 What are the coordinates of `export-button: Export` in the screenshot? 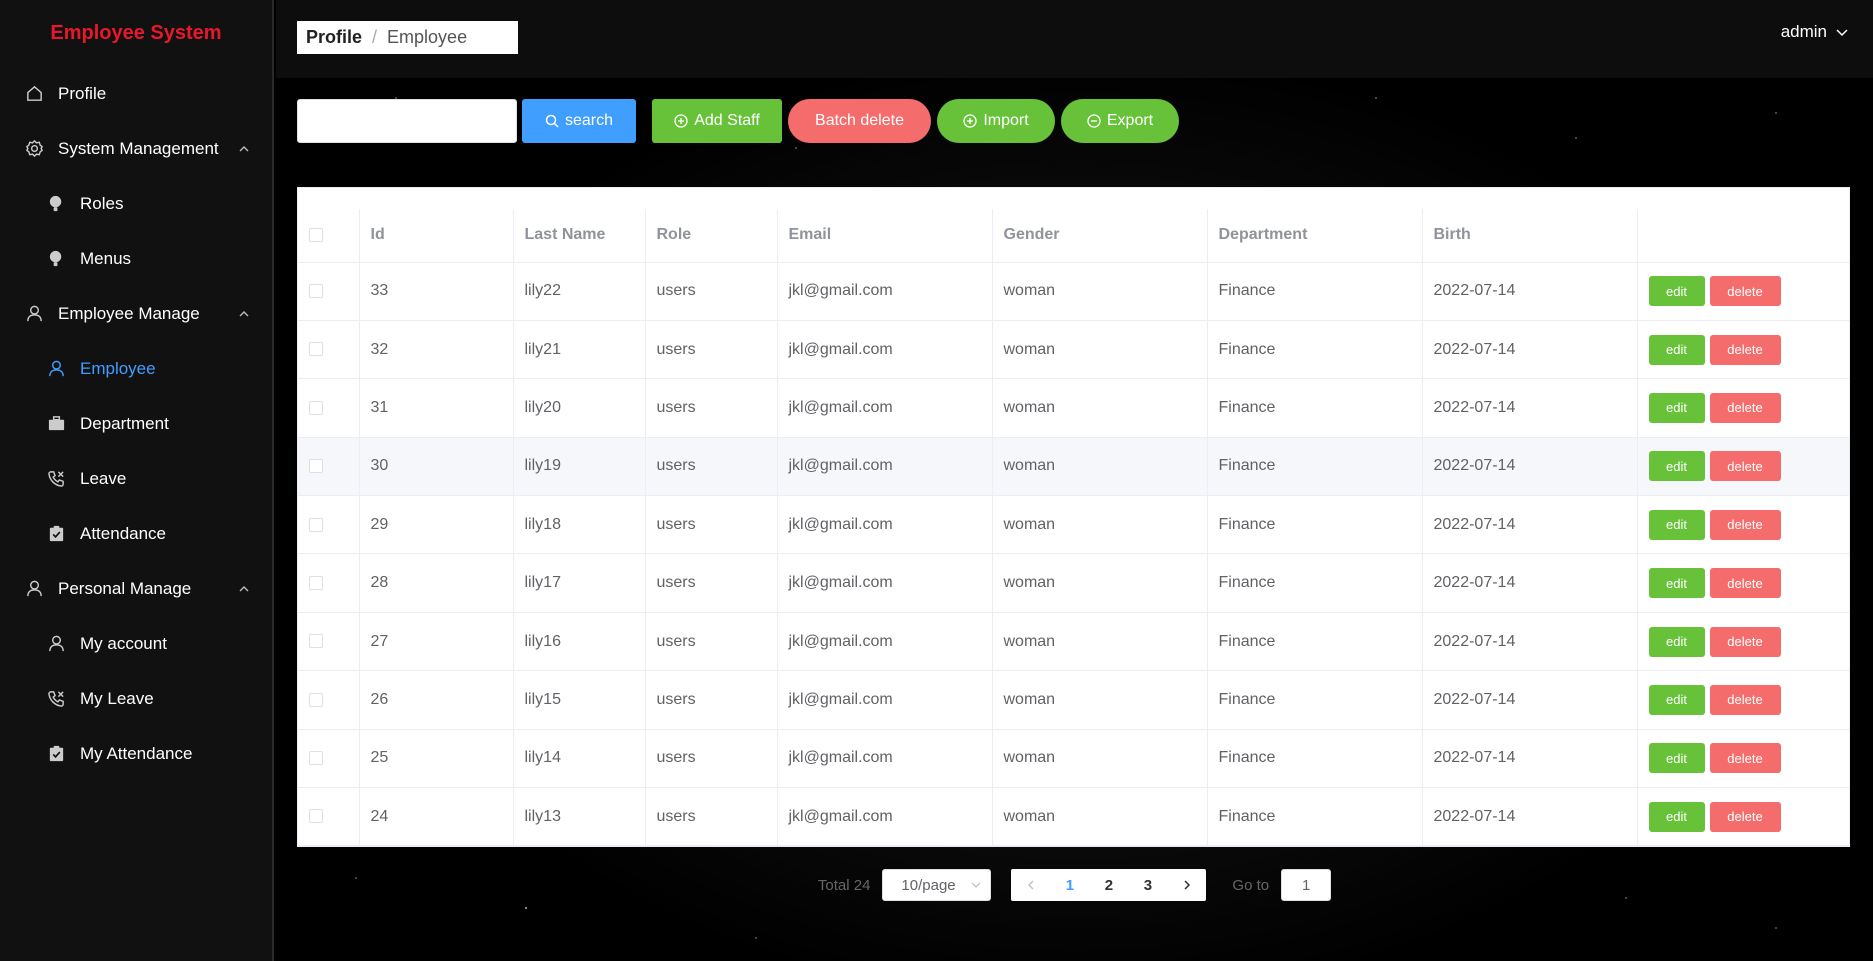 It's located at (1120, 121).